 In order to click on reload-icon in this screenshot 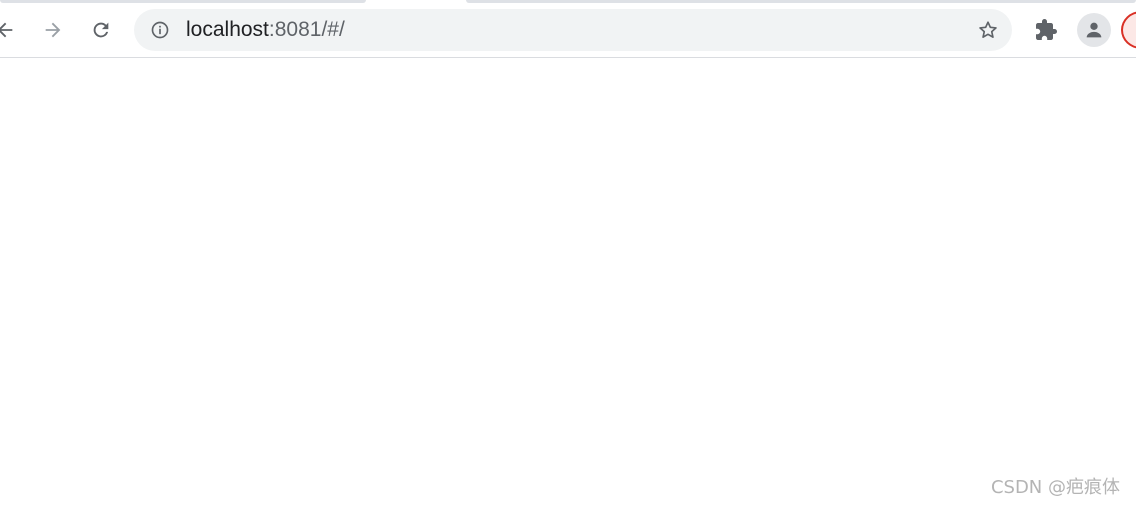, I will do `click(101, 30)`.